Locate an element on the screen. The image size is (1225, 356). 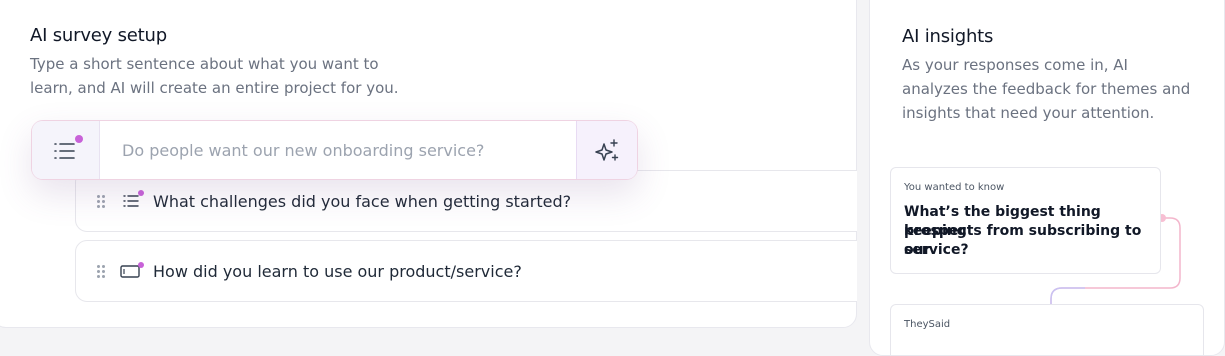
insight-question-line-3: service? is located at coordinates (936, 250).